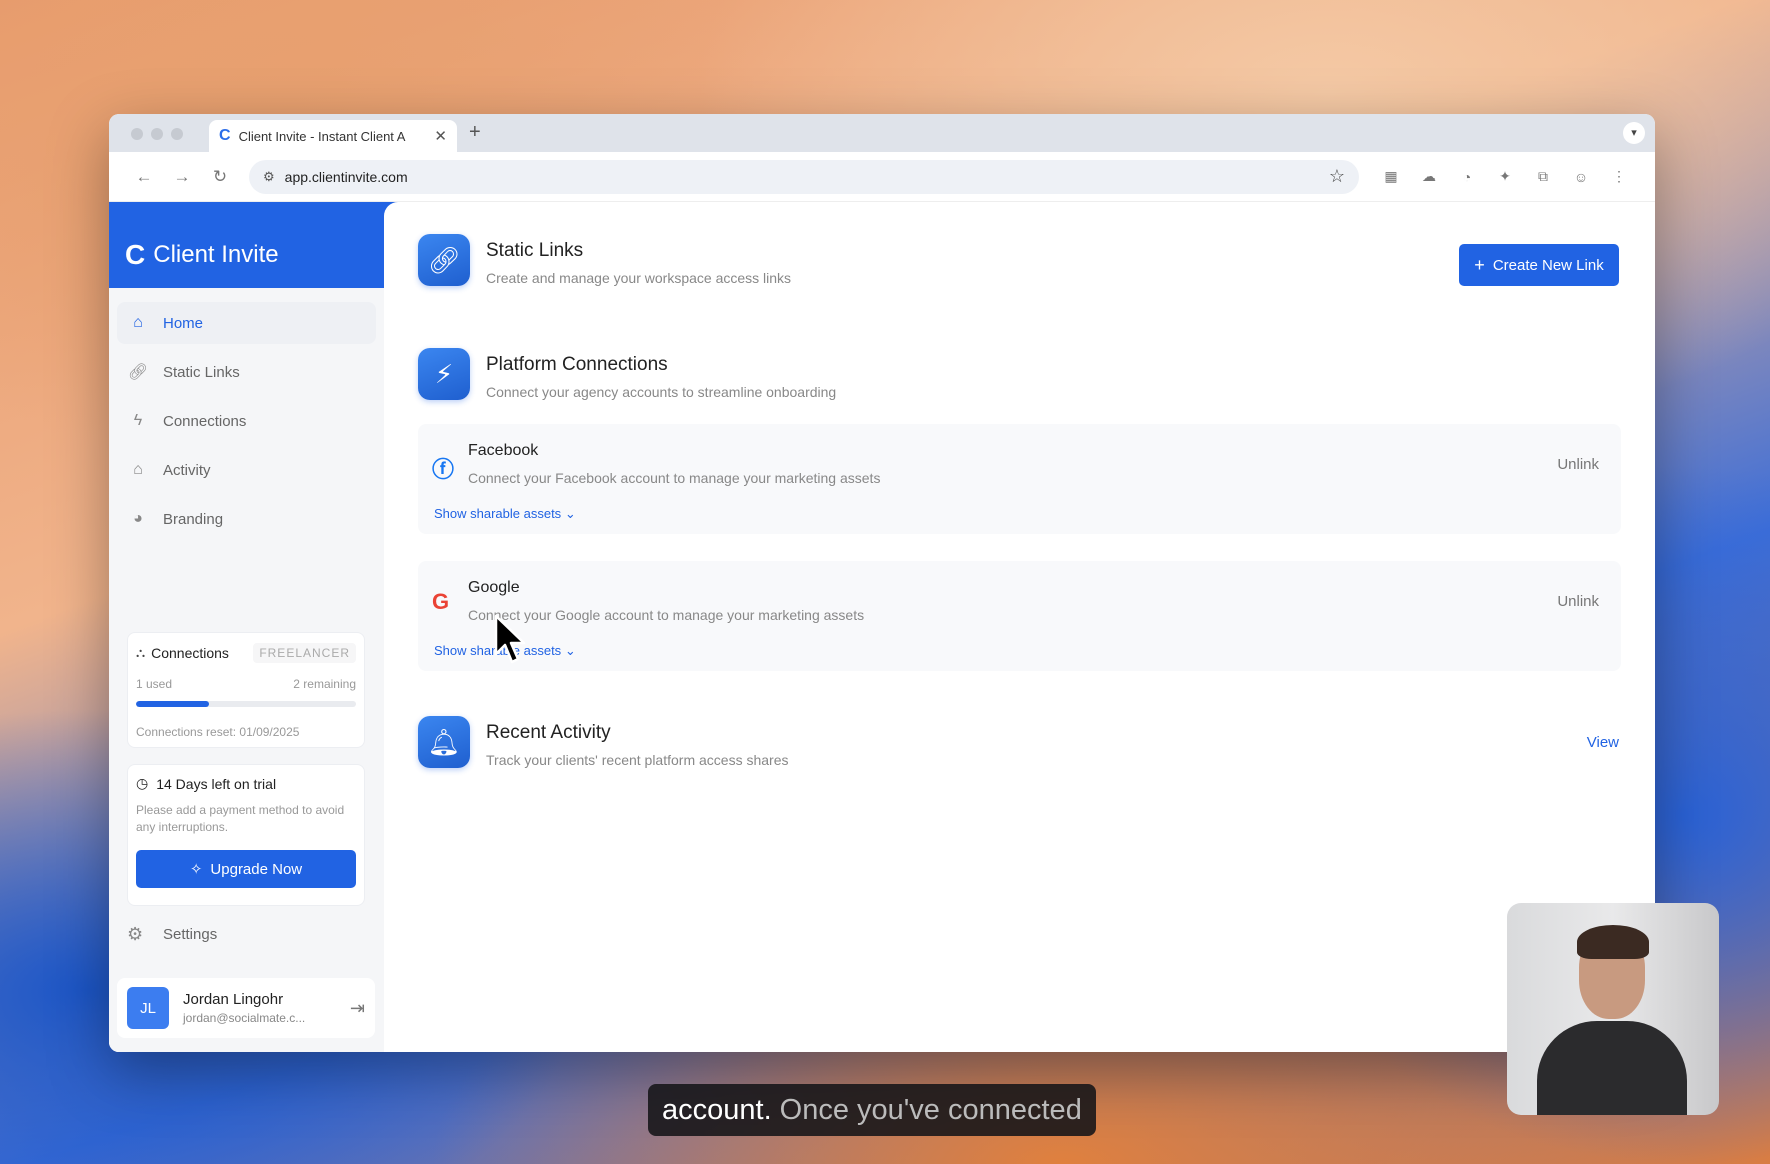 Image resolution: width=1770 pixels, height=1164 pixels. Describe the element at coordinates (510, 639) in the screenshot. I see `mouse-cursor-icon` at that location.